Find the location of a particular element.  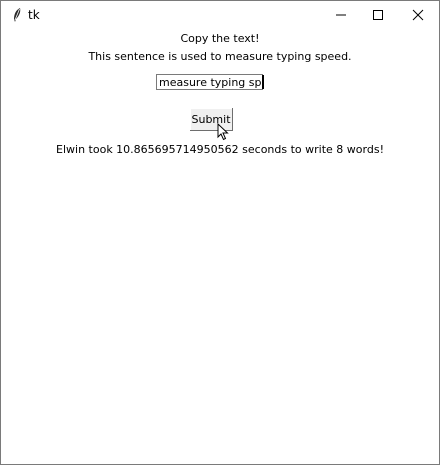

title-bar: tk is located at coordinates (220, 15).